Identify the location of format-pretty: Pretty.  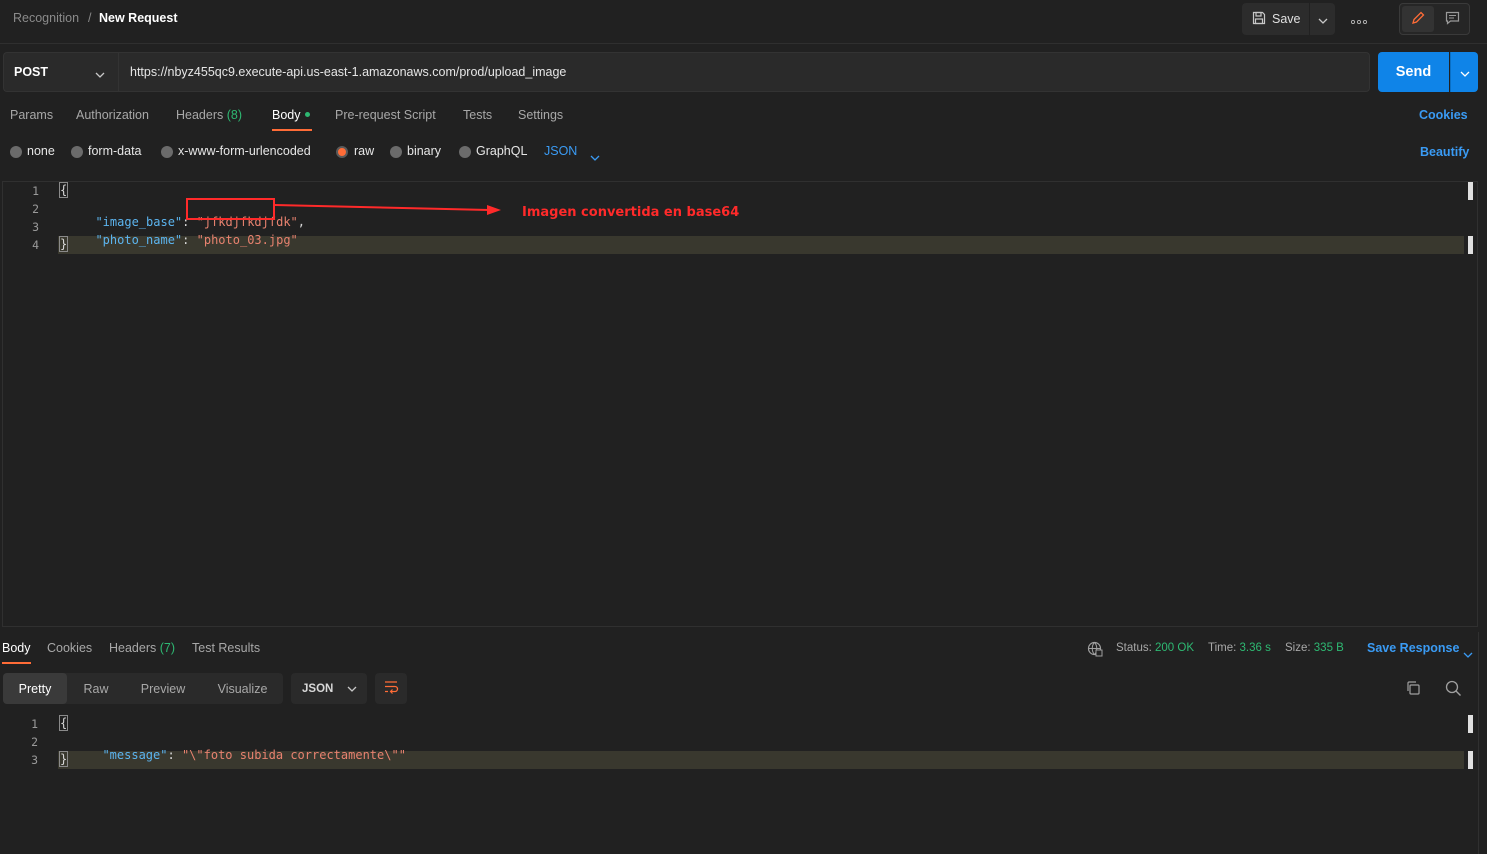
(35, 688).